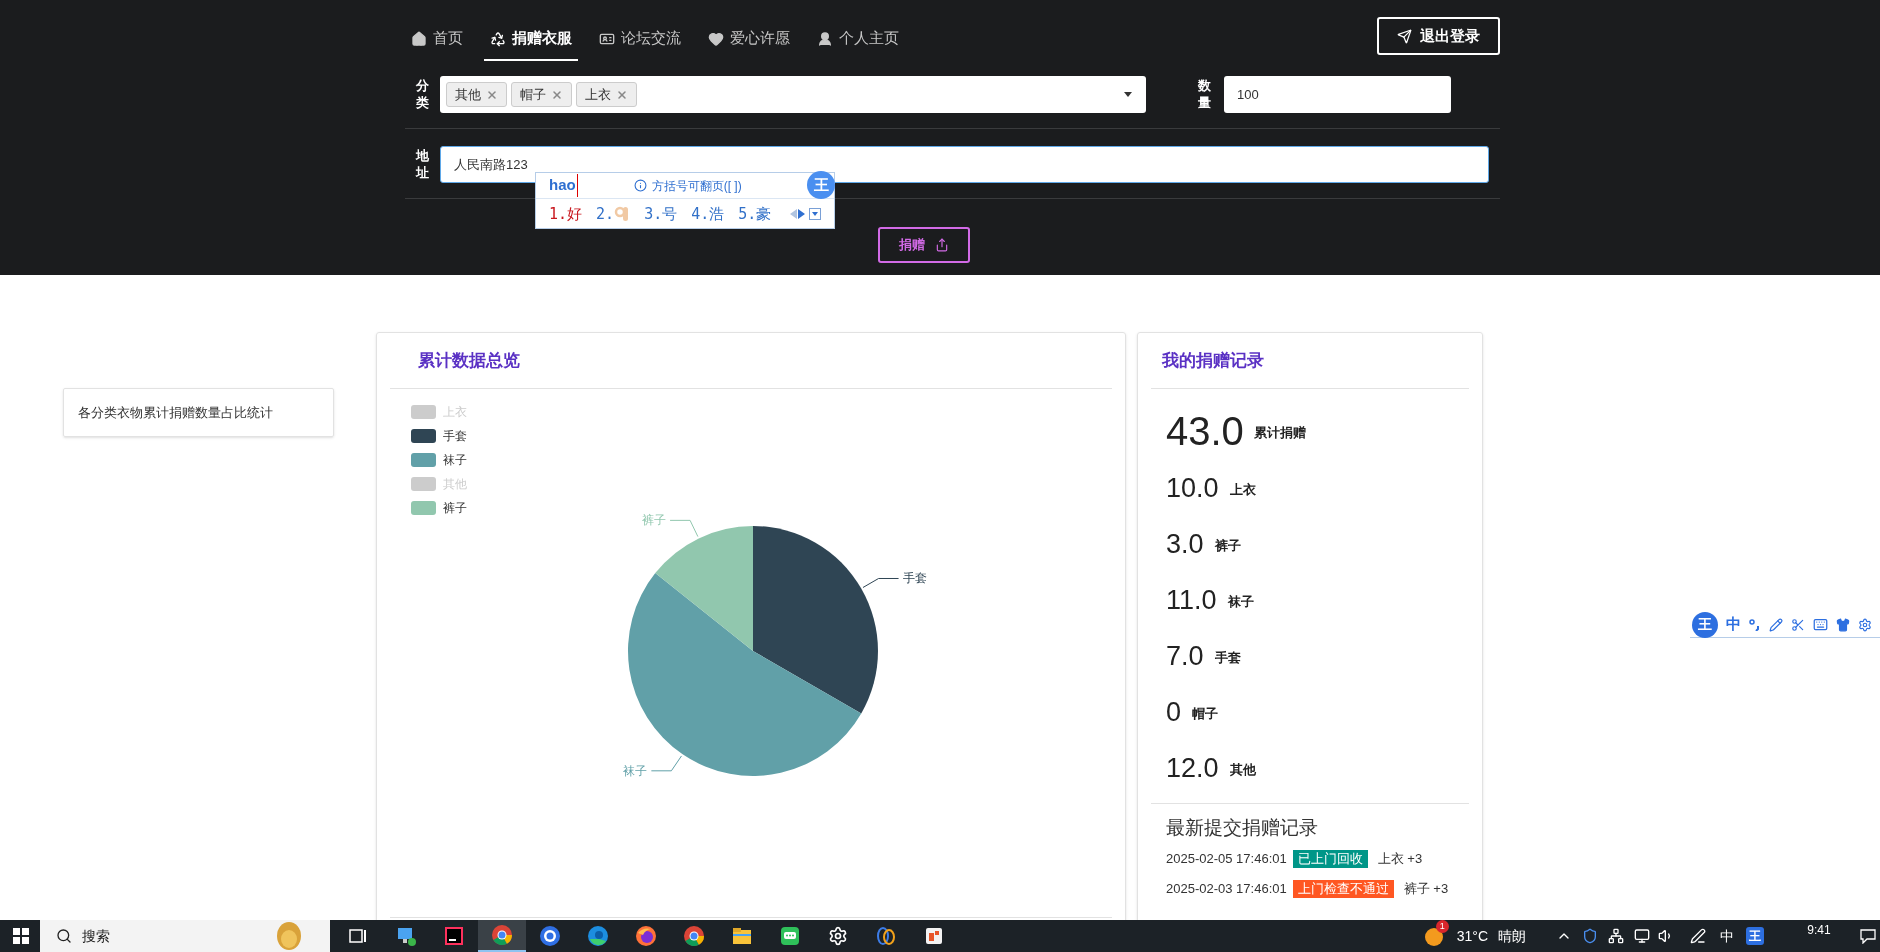  Describe the element at coordinates (1205, 431) in the screenshot. I see `total-value: 43.0` at that location.